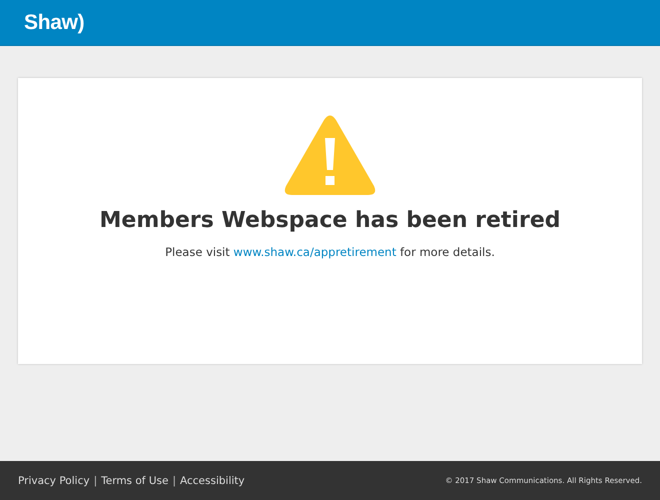 This screenshot has width=660, height=500. What do you see at coordinates (314, 252) in the screenshot?
I see `retirement-link: www.shaw.ca/appretirement` at bounding box center [314, 252].